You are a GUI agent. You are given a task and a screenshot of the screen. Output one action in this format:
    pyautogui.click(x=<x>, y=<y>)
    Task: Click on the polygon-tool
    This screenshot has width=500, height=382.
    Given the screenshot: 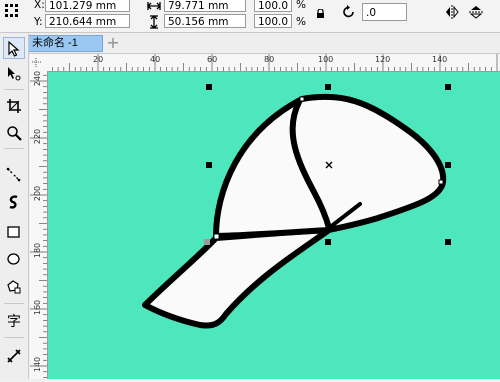 What is the action you would take?
    pyautogui.click(x=14, y=287)
    